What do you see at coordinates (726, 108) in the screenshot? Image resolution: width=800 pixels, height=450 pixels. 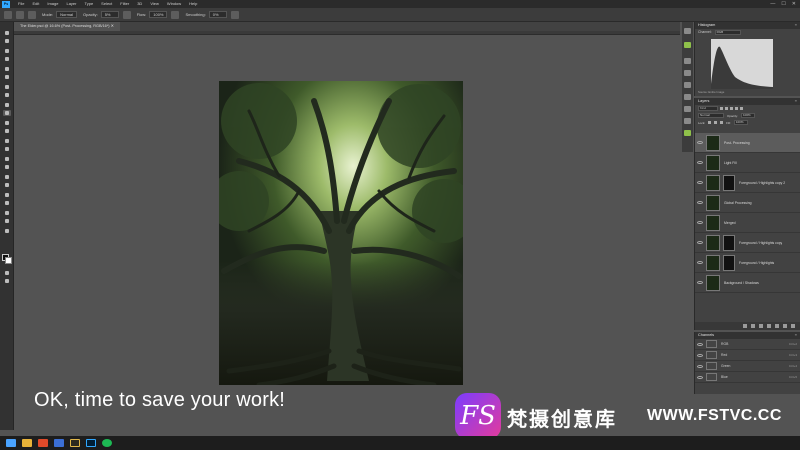 I see `filter-adjustment-icon` at bounding box center [726, 108].